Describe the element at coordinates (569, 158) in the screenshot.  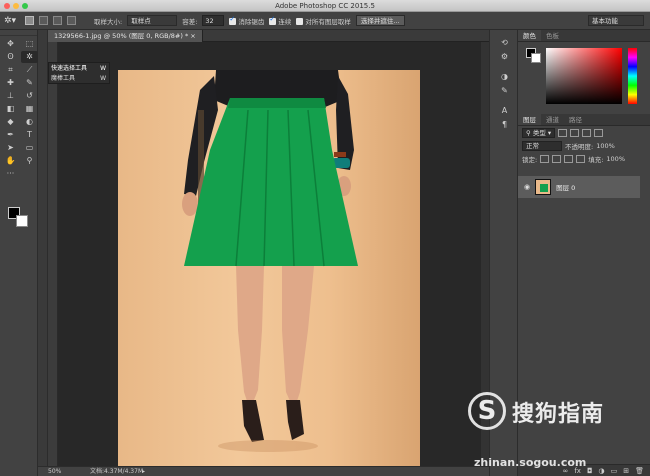
I see `lock-position-icon` at that location.